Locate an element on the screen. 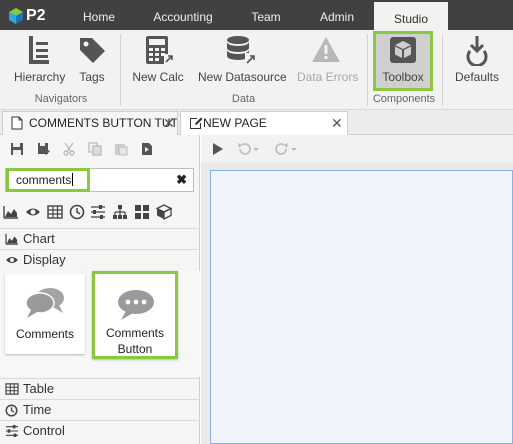 The image size is (513, 444). undo-icon is located at coordinates (248, 149).